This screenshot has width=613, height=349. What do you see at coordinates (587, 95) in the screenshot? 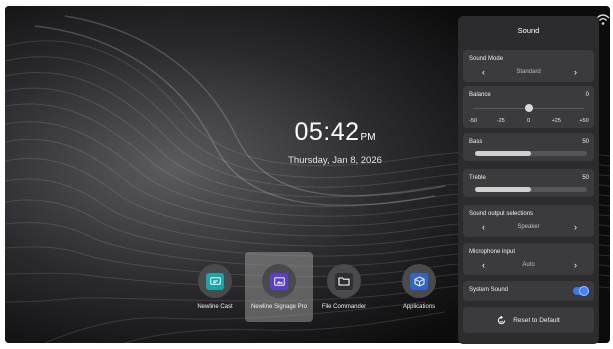
I see `balance-value: 0` at bounding box center [587, 95].